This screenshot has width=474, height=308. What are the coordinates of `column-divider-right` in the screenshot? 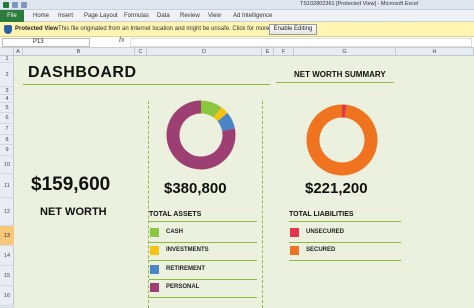 It's located at (262, 204).